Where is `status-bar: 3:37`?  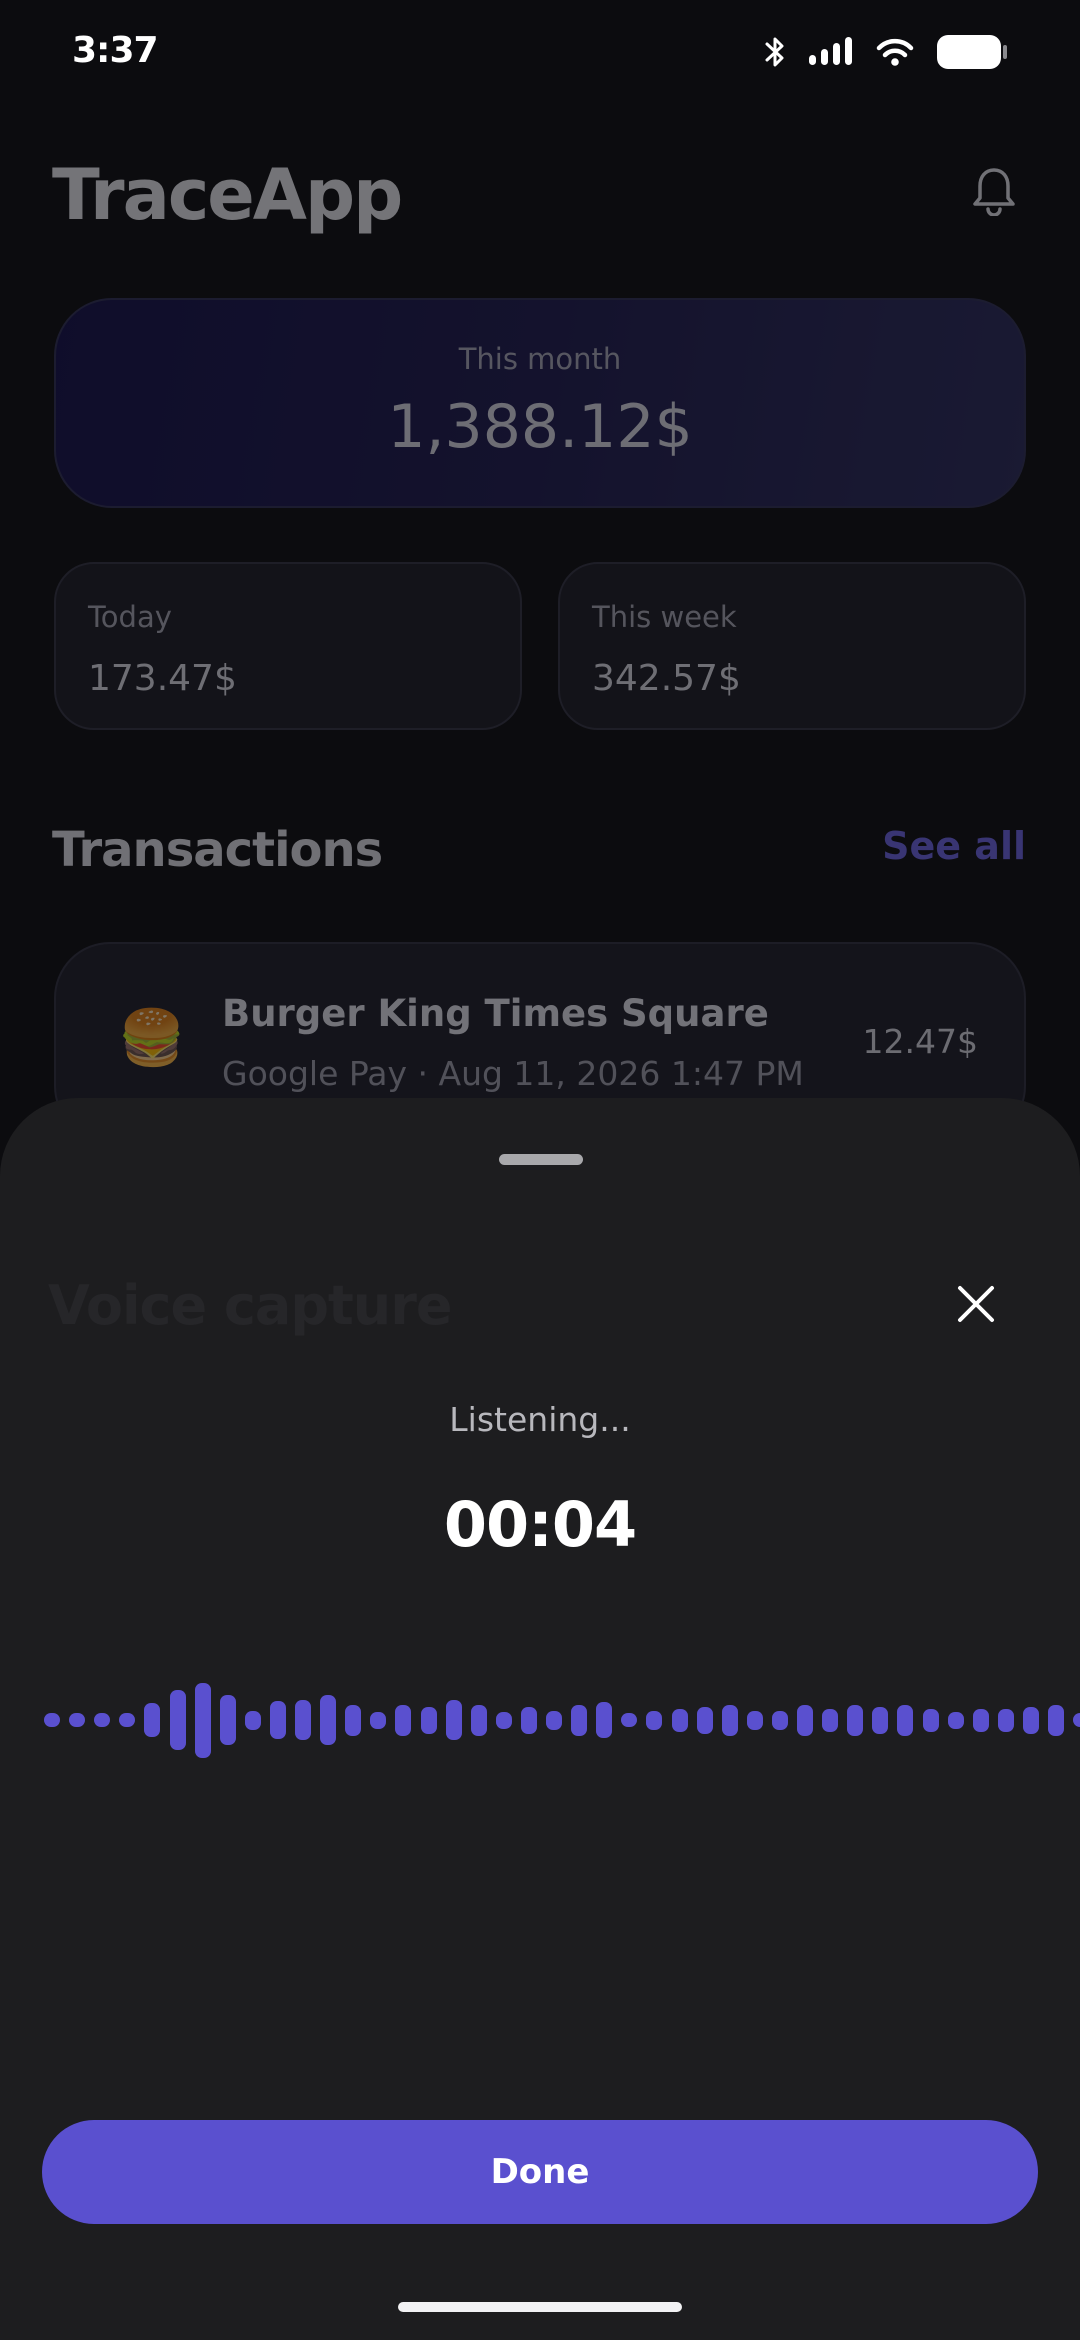
status-bar: 3:37 is located at coordinates (540, 55).